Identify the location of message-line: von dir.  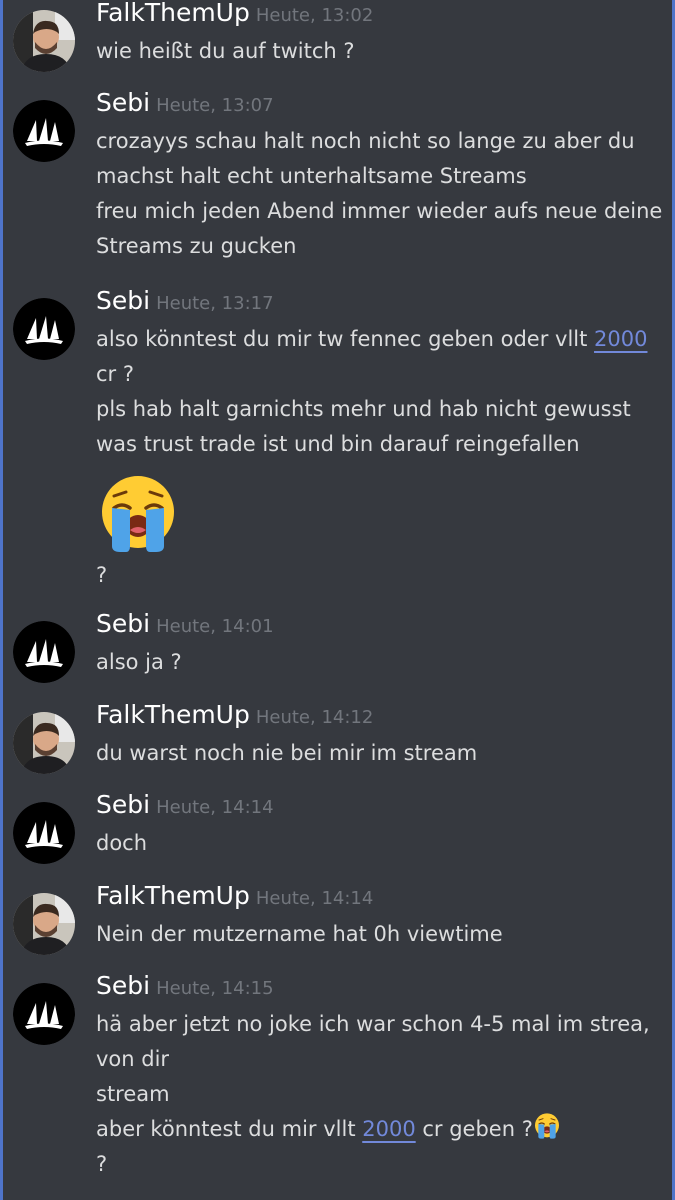
(133, 1059).